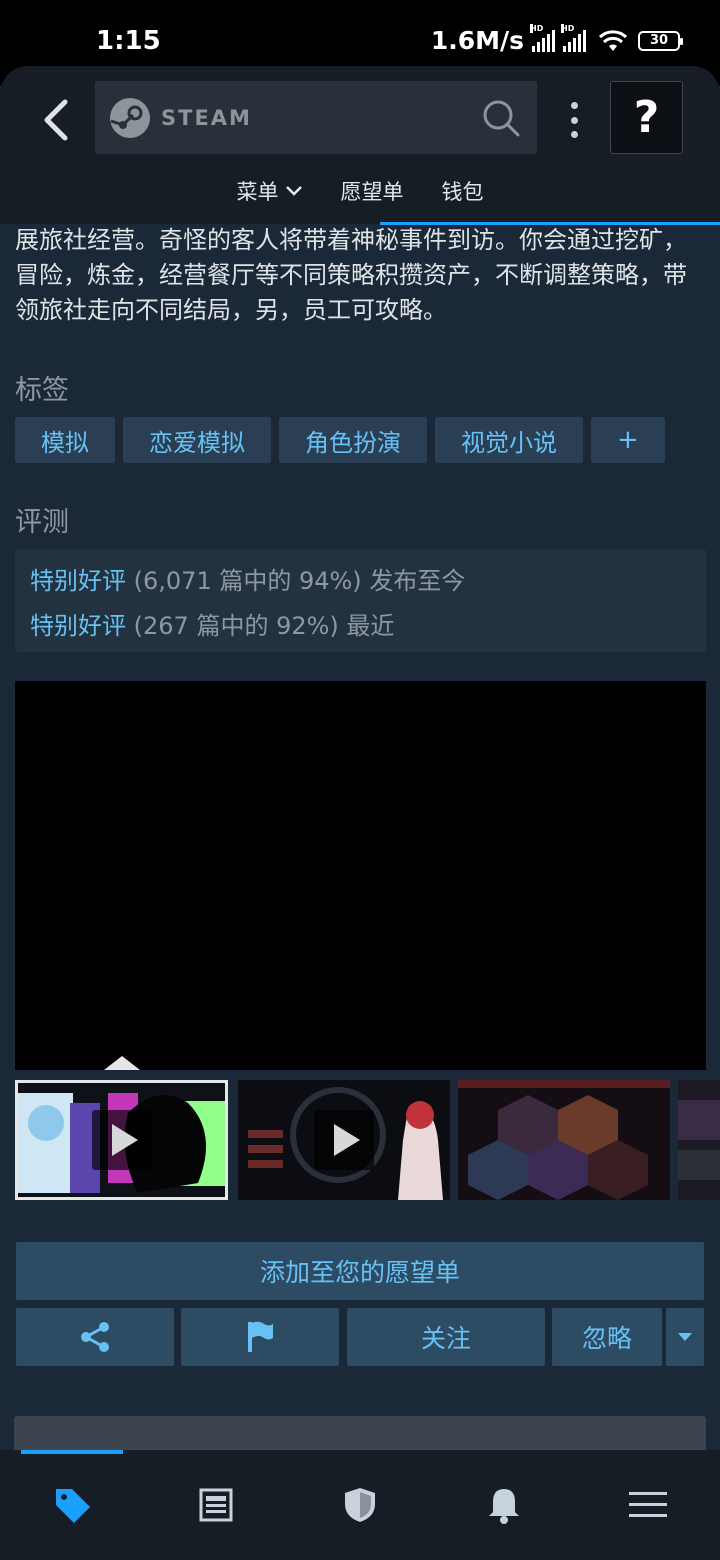  What do you see at coordinates (130, 118) in the screenshot?
I see `steam-icon` at bounding box center [130, 118].